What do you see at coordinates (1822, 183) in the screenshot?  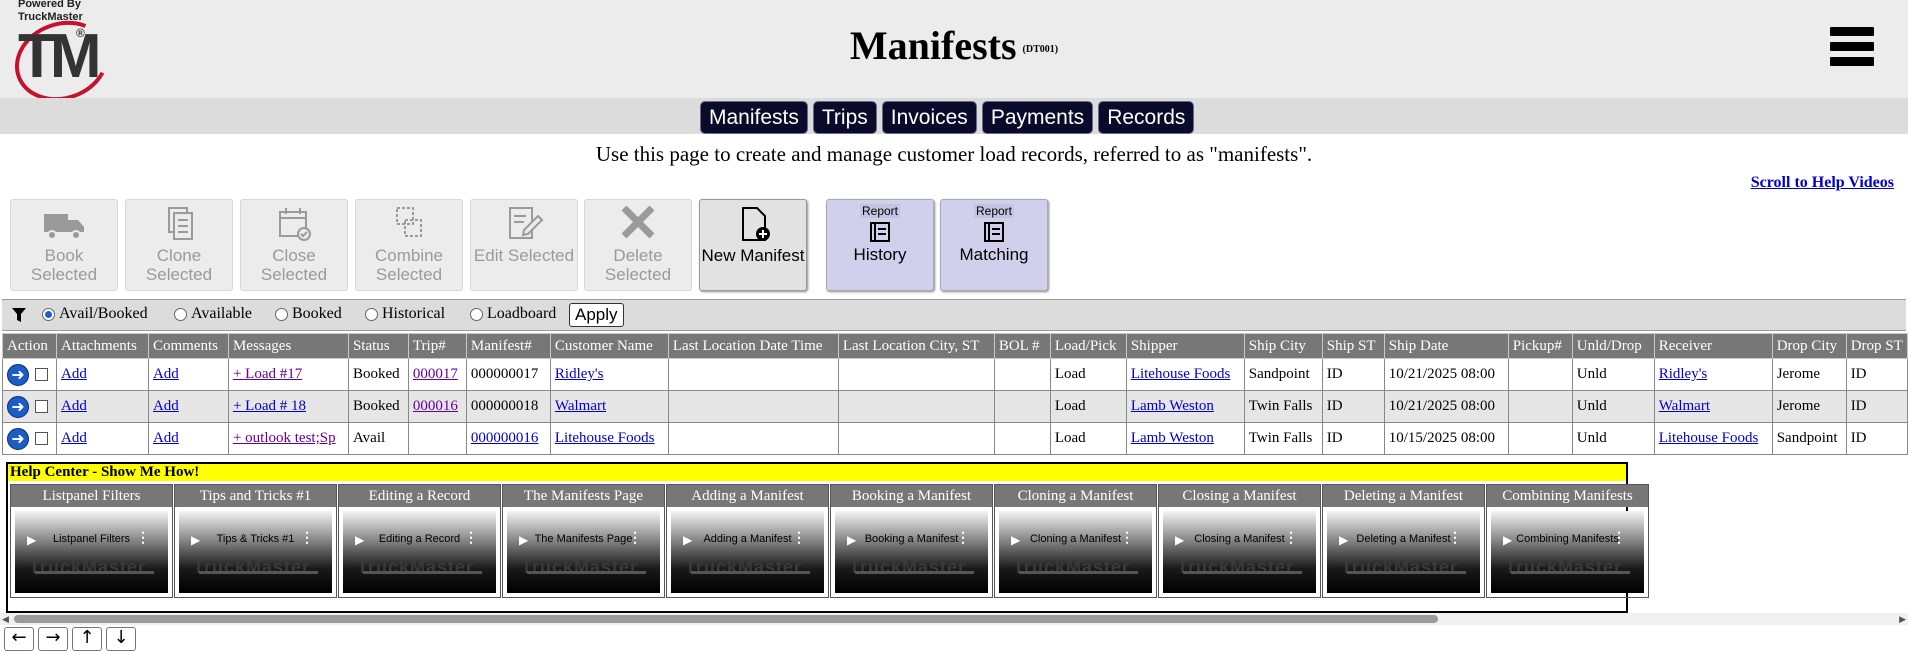 I see `scroll-to-help-link: Scroll to Help Videos` at bounding box center [1822, 183].